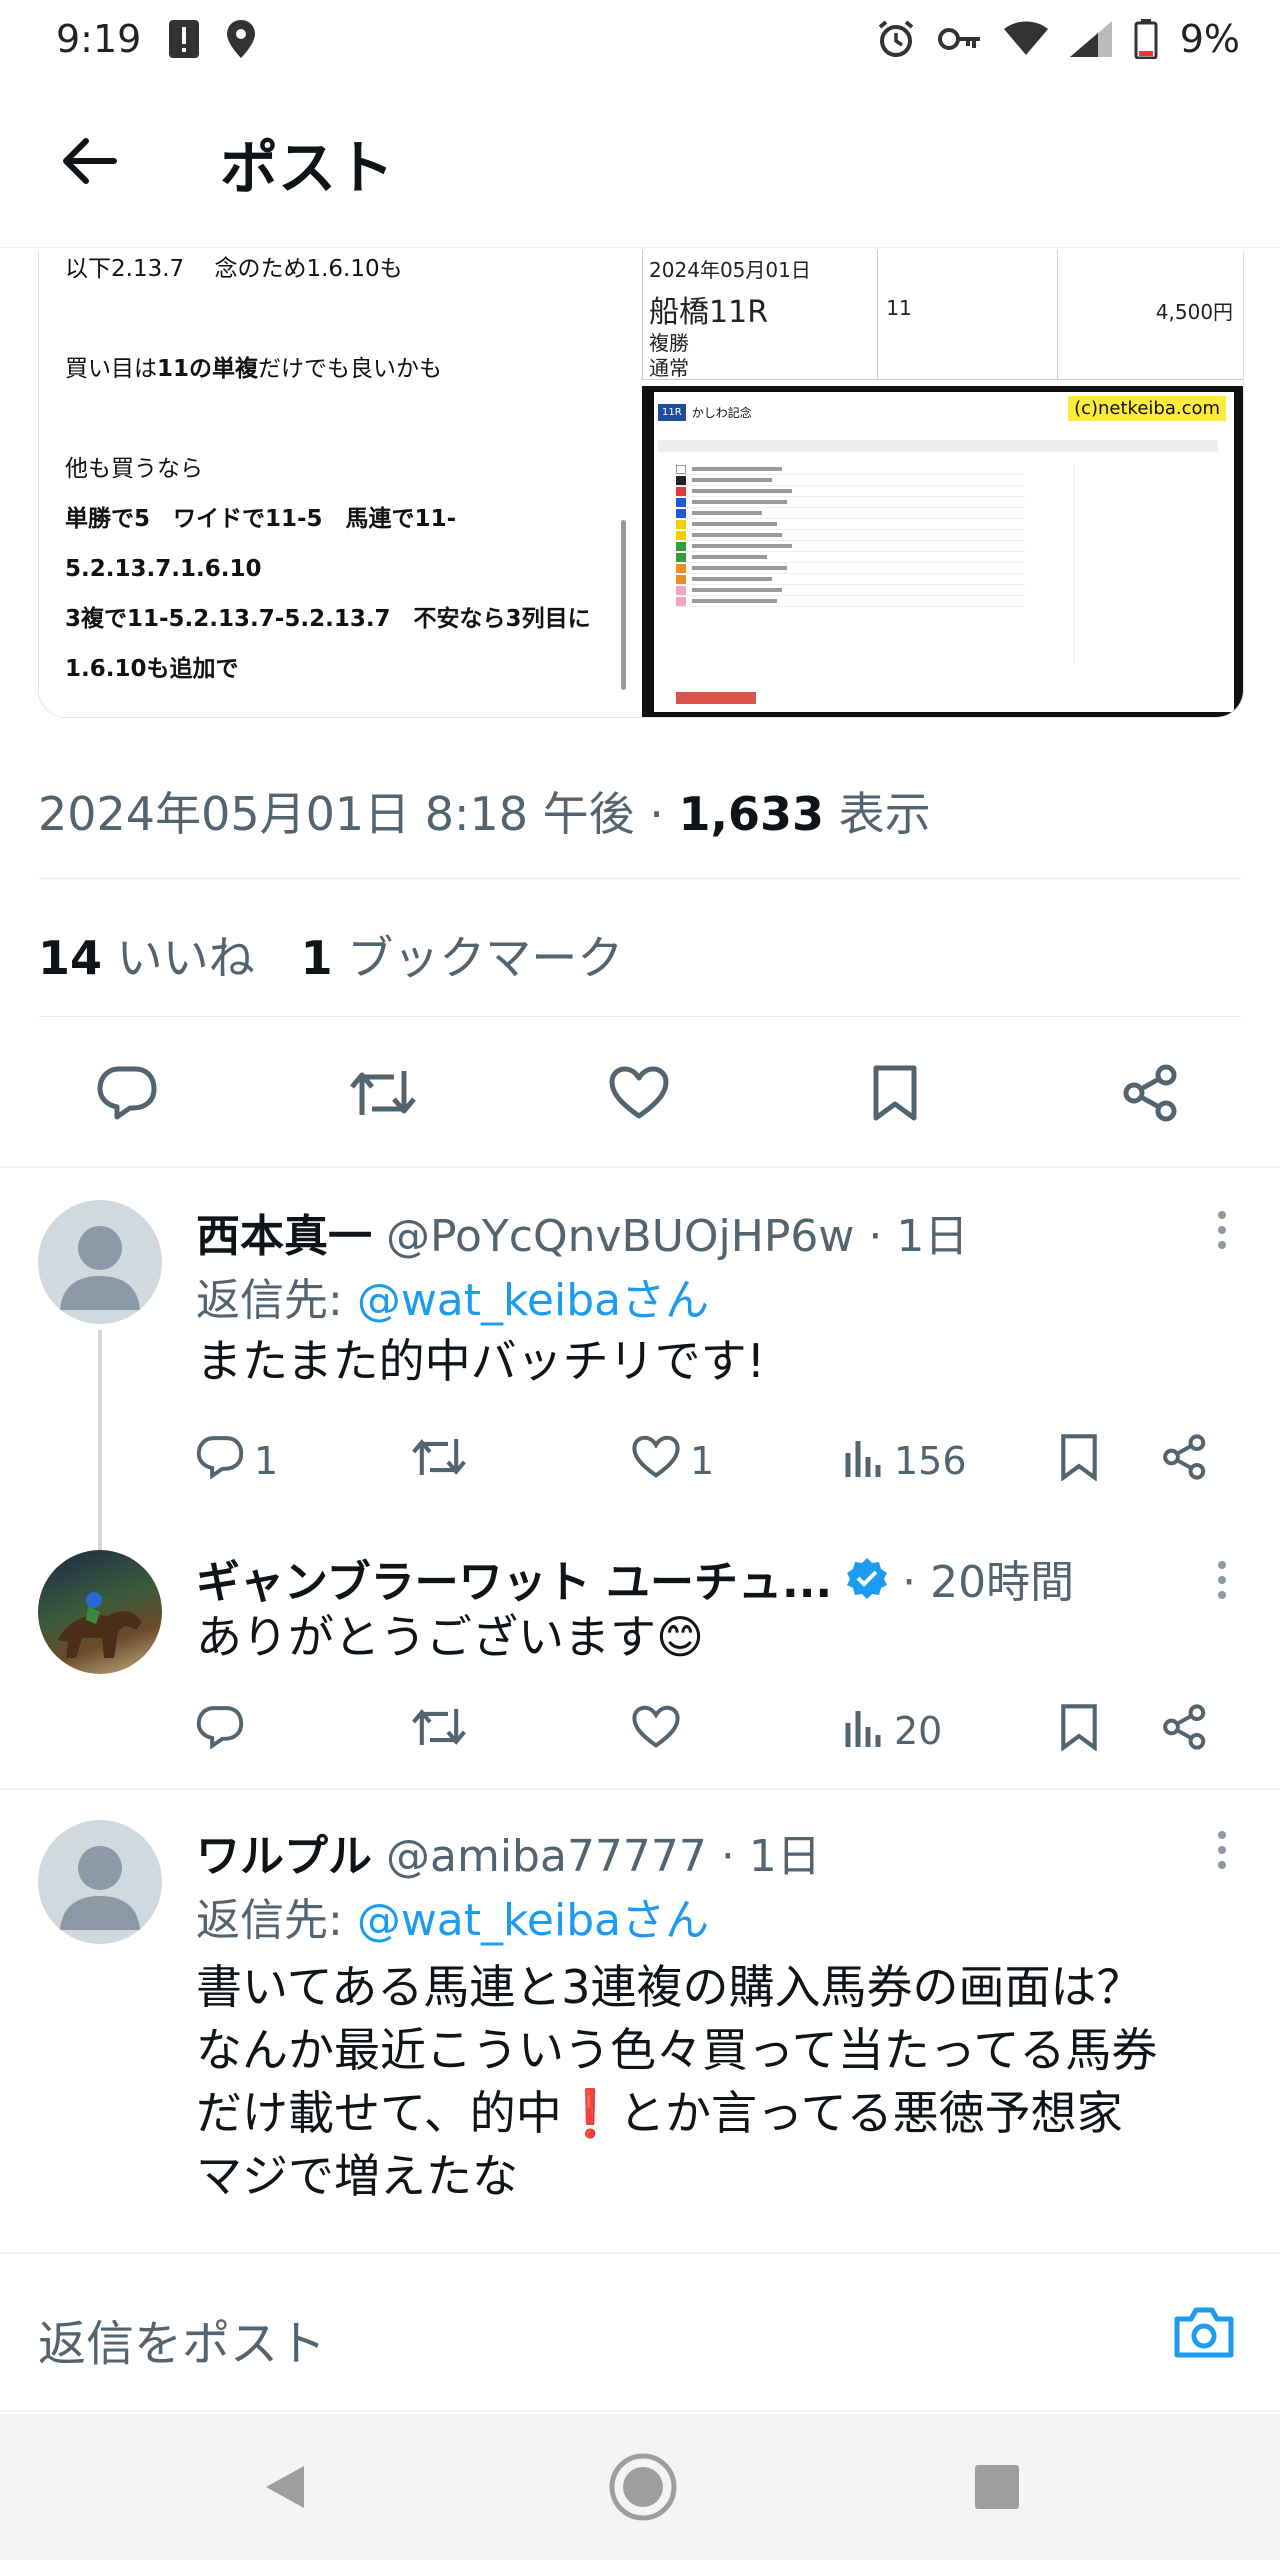  What do you see at coordinates (899, 308) in the screenshot?
I see `bet-number: 11` at bounding box center [899, 308].